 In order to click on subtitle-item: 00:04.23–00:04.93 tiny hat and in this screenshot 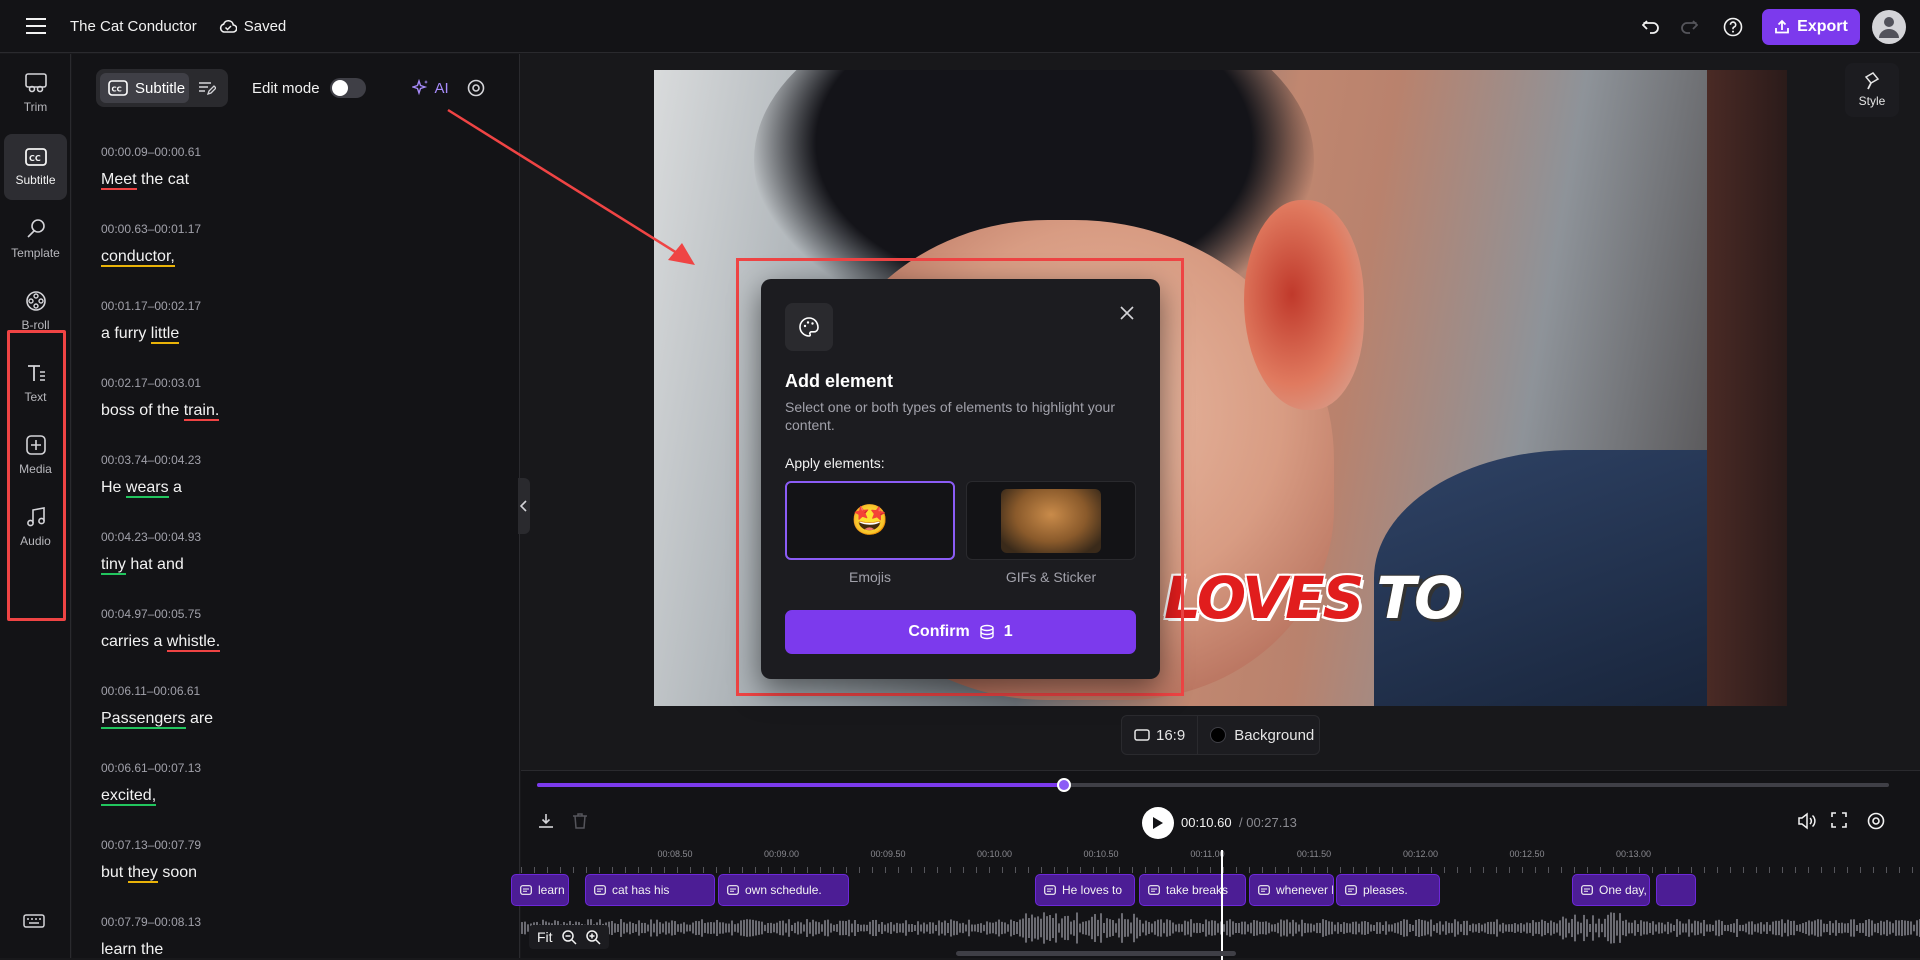, I will do `click(301, 565)`.